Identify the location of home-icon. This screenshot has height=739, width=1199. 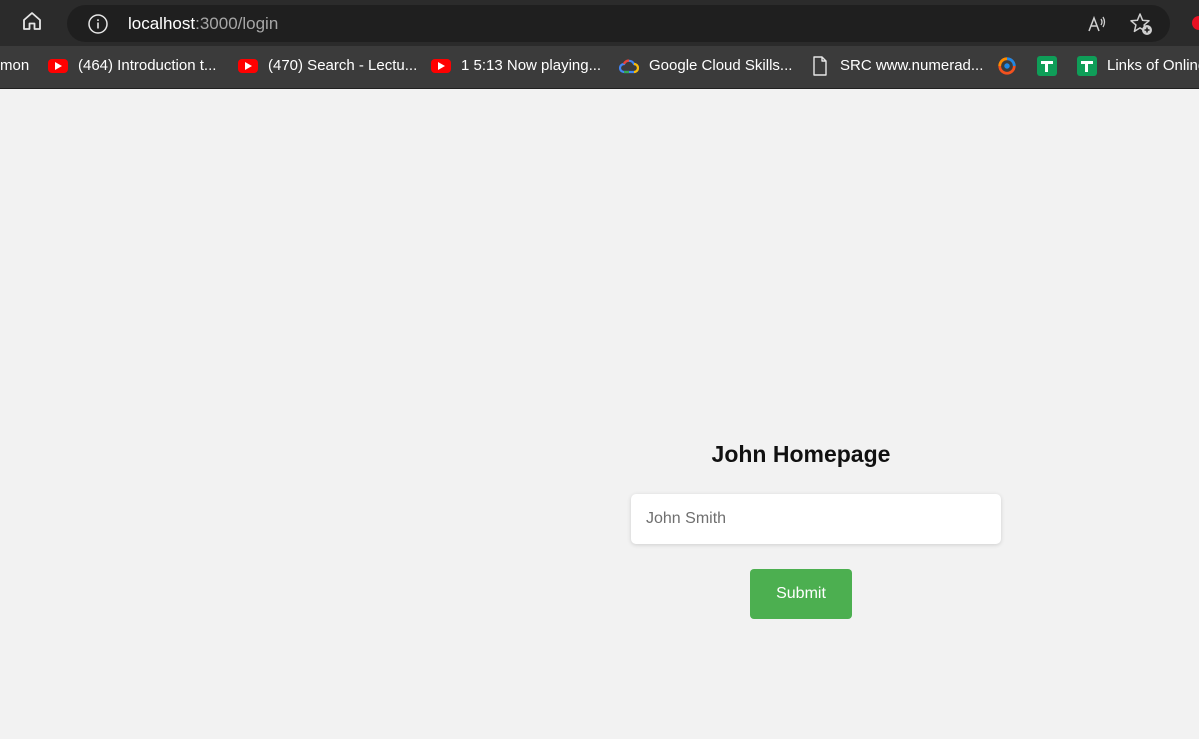
(32, 23).